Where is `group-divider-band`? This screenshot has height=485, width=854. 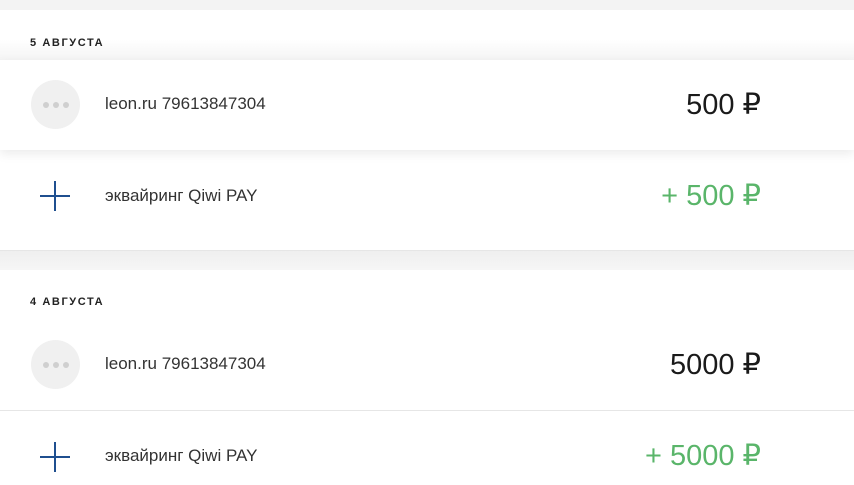
group-divider-band is located at coordinates (427, 260).